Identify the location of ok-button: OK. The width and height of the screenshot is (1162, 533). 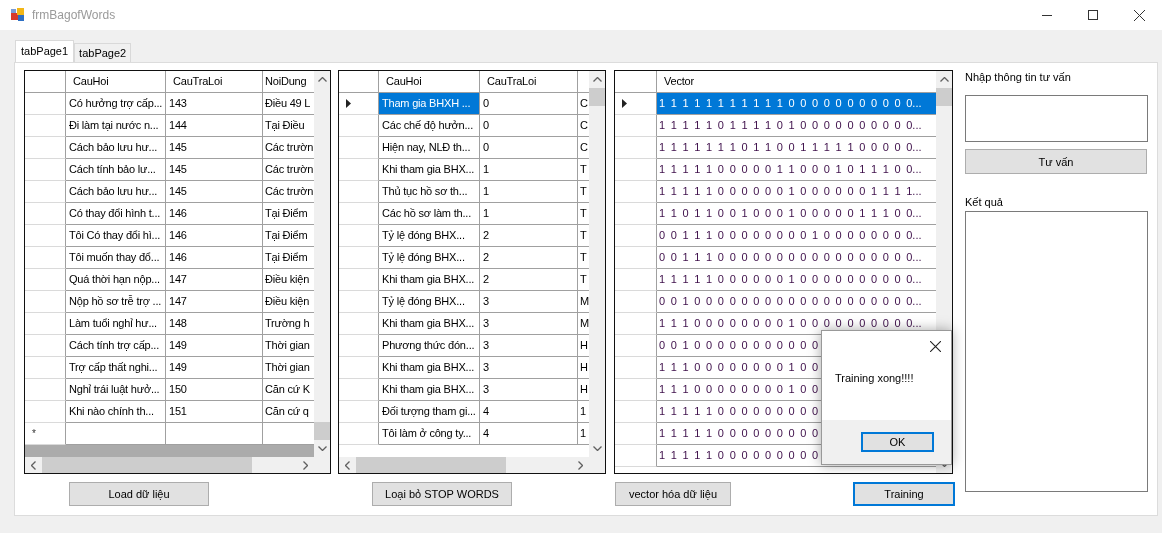
(897, 442).